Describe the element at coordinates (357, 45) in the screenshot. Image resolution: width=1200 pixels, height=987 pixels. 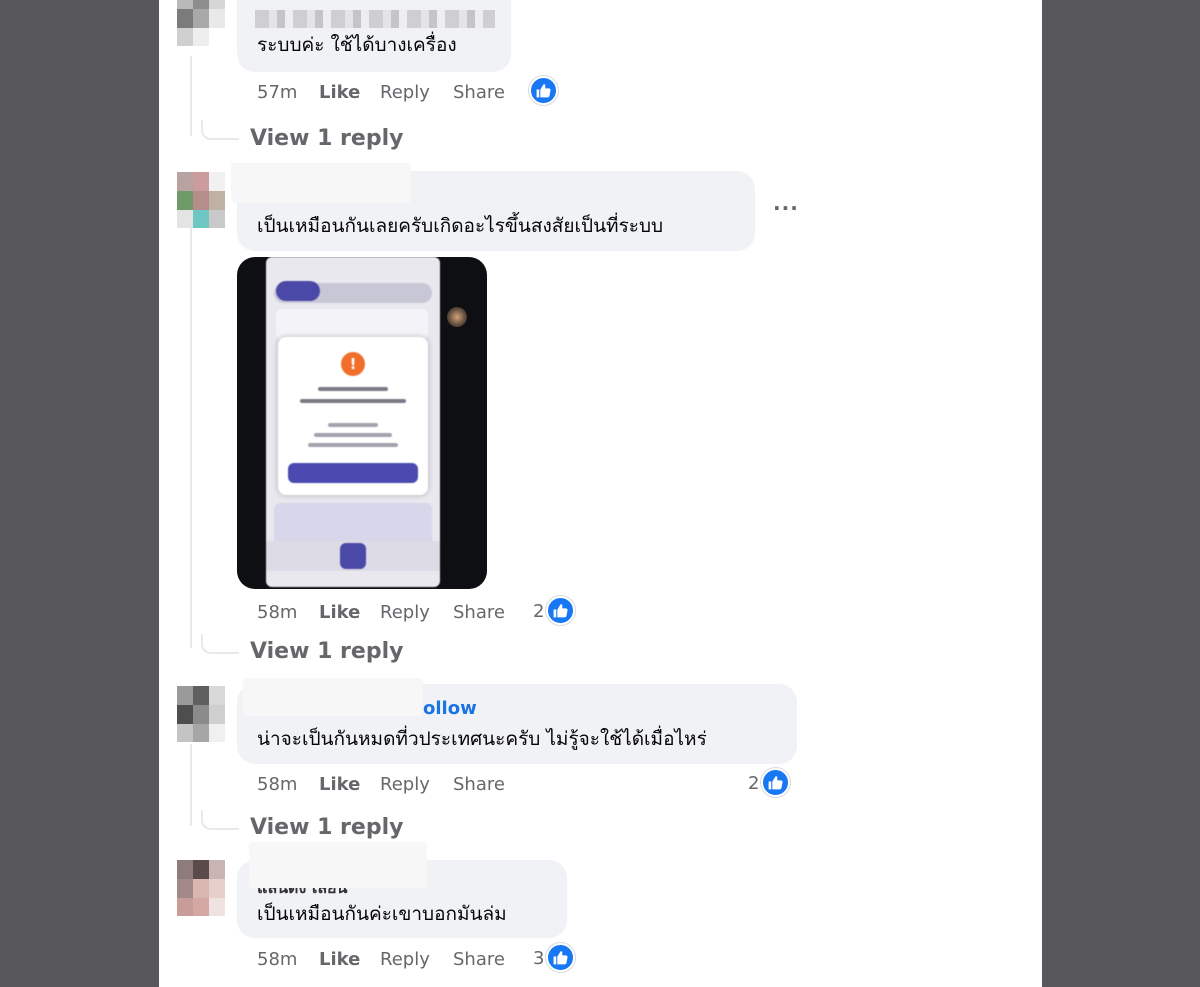
I see `comment-text: ระบบค่ะ ใช้ได้บางเครื่อง` at that location.